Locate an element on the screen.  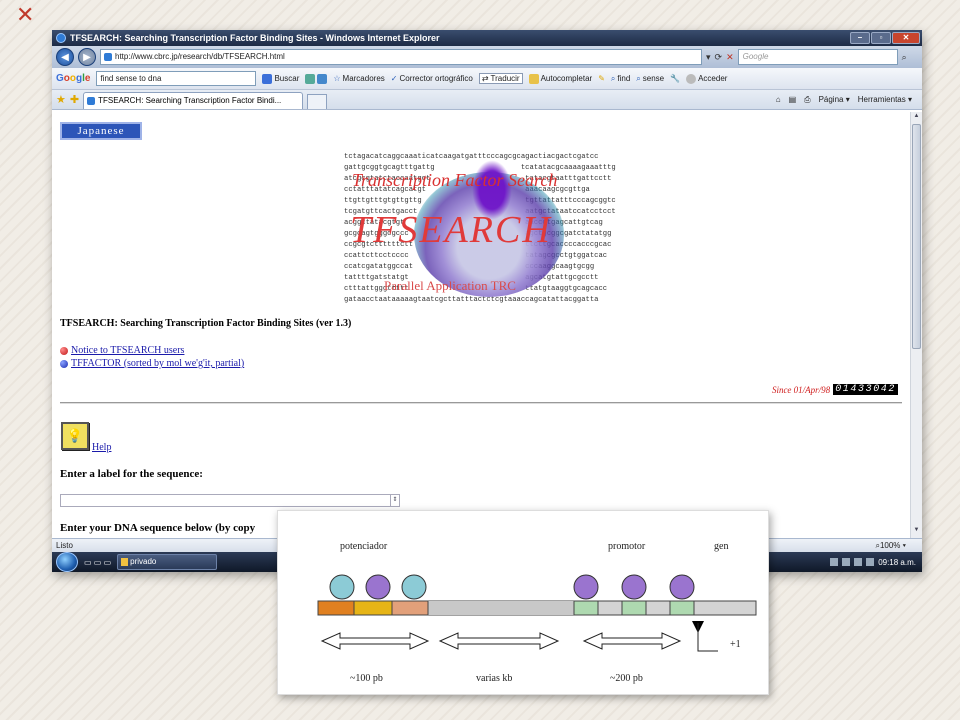
google-search-input: find sense to dna is located at coordinates (176, 78).